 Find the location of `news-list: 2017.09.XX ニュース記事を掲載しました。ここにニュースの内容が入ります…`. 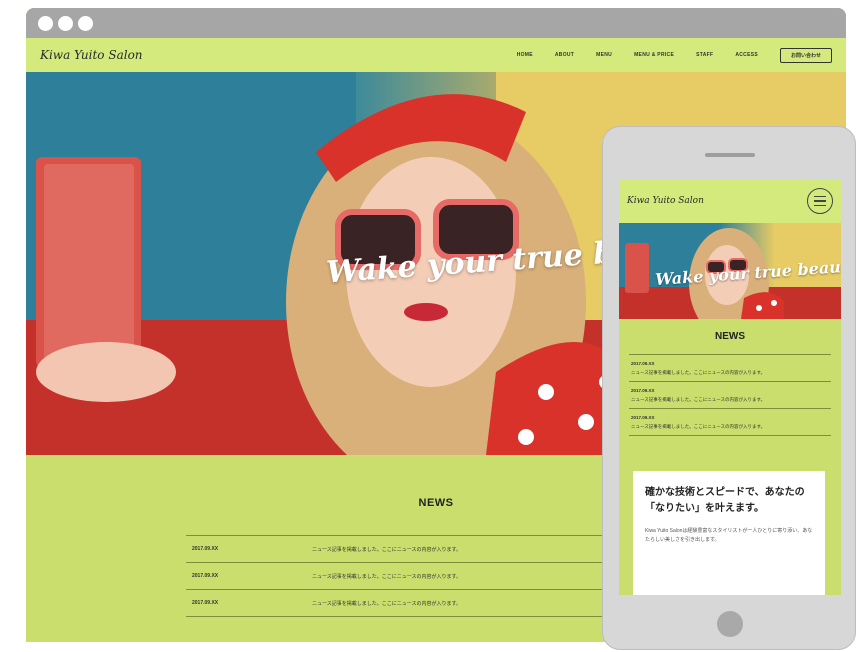

news-list: 2017.09.XX ニュース記事を掲載しました。ここにニュースの内容が入ります… is located at coordinates (396, 576).